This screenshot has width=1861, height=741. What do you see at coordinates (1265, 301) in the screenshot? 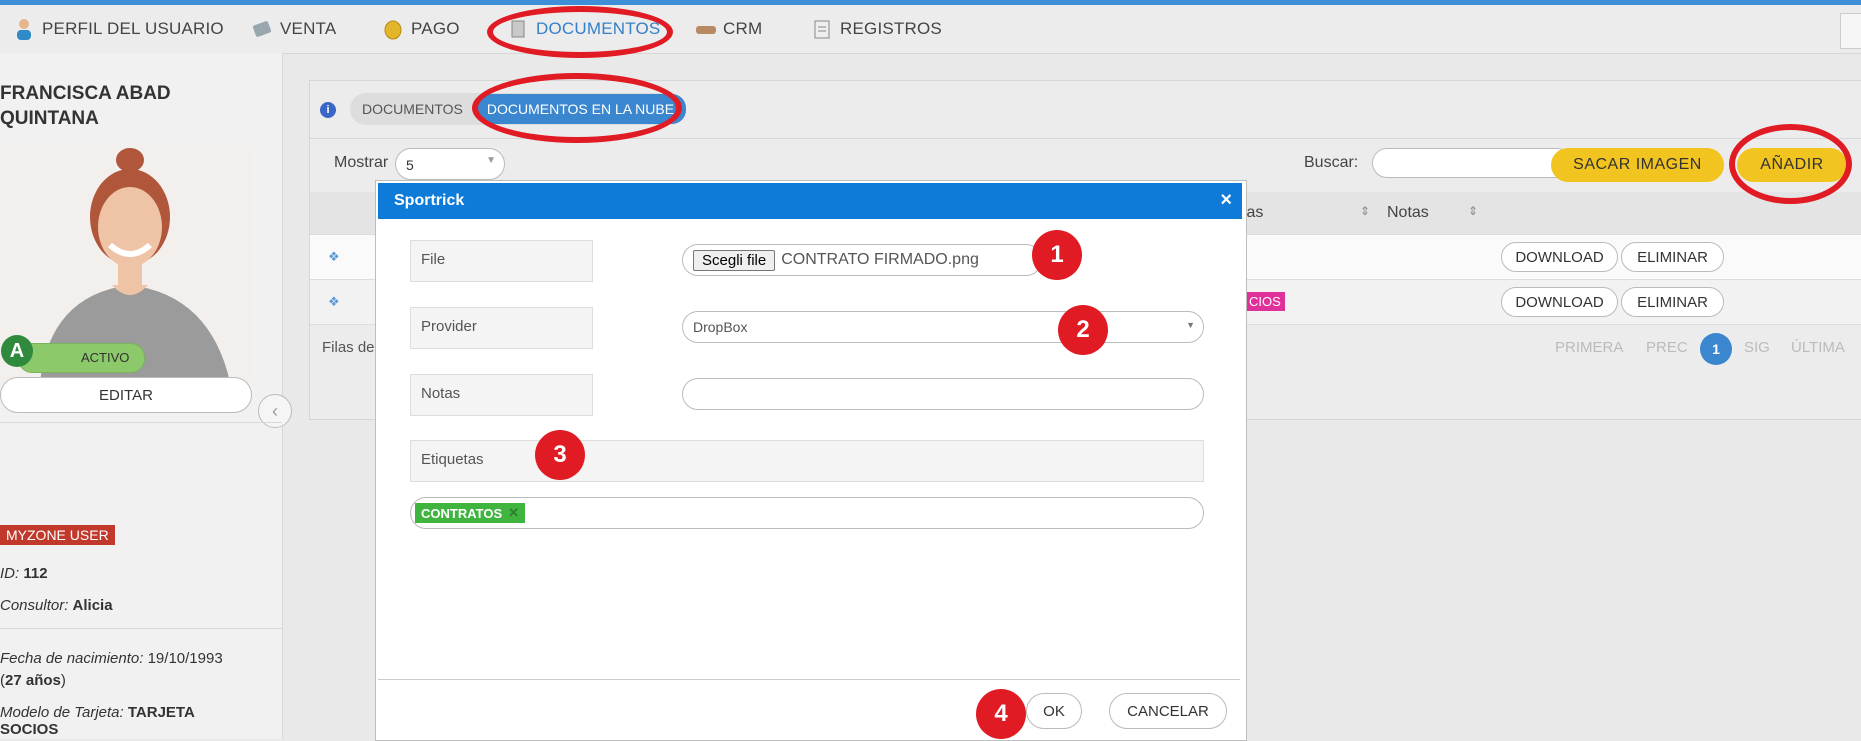
I see `tag-badge: CIOS` at bounding box center [1265, 301].